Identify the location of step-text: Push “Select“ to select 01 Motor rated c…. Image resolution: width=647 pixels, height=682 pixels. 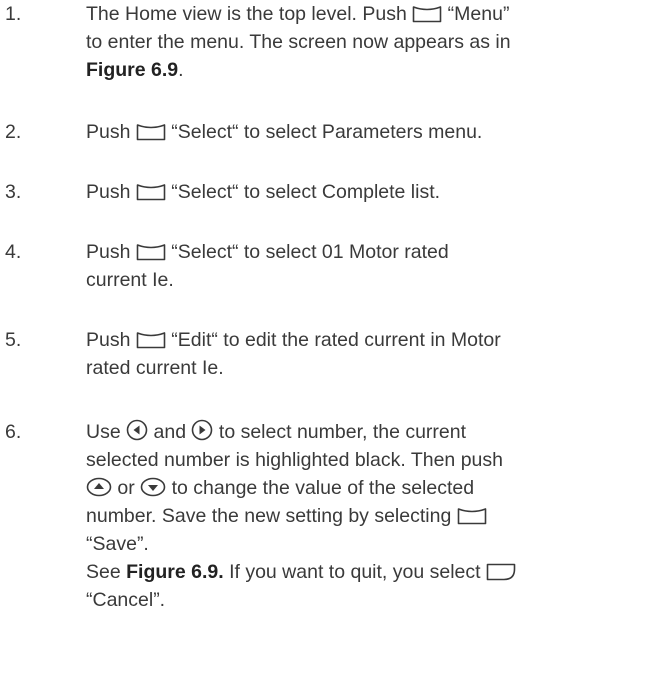
(363, 266).